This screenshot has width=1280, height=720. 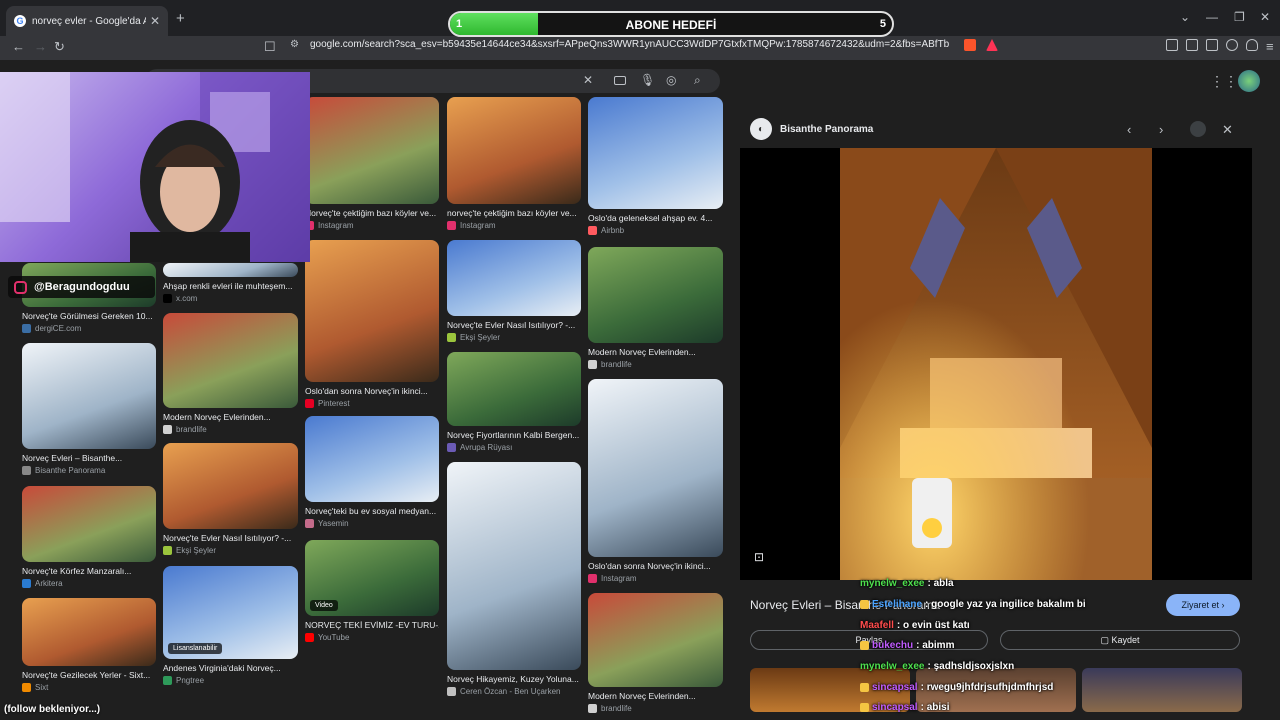 What do you see at coordinates (195, 648) in the screenshot?
I see `image-tag: Lisanslanabilir` at bounding box center [195, 648].